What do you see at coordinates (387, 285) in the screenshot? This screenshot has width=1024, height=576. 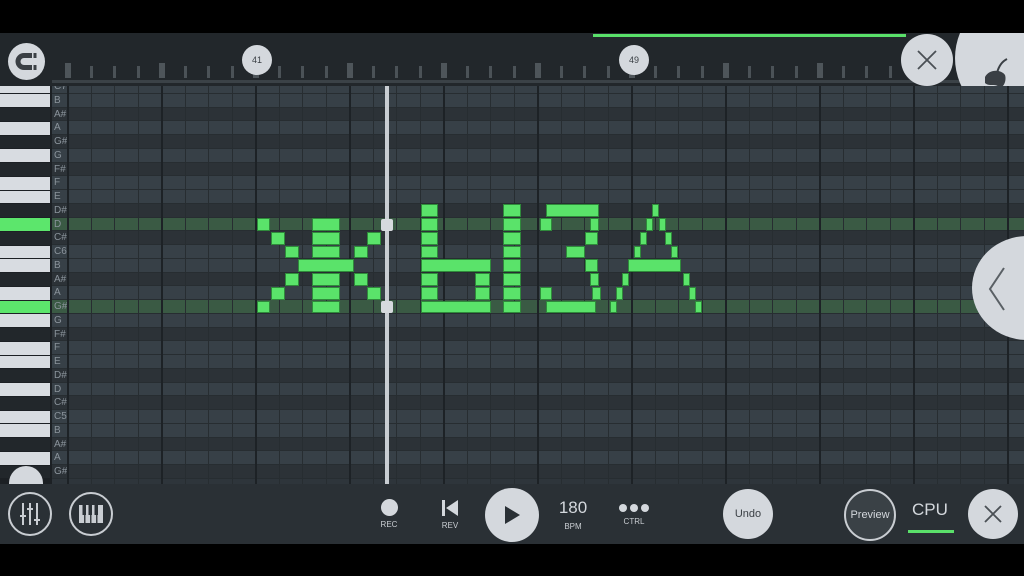 I see `playhead` at bounding box center [387, 285].